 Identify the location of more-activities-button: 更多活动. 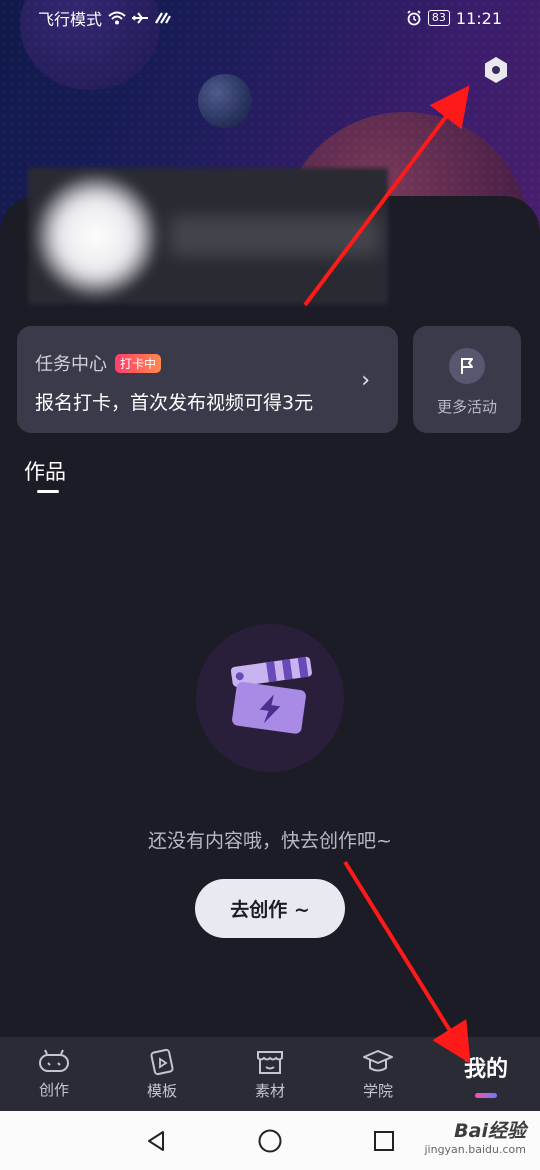
(467, 379).